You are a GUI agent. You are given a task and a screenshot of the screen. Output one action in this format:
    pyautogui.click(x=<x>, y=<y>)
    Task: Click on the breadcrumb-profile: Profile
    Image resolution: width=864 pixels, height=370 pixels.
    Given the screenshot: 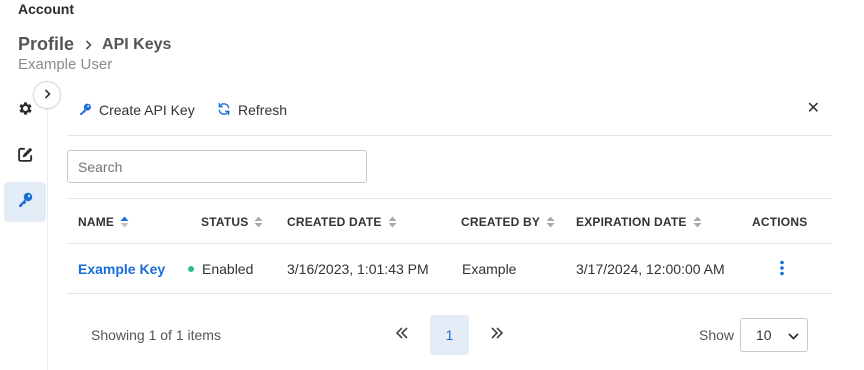 What is the action you would take?
    pyautogui.click(x=46, y=44)
    